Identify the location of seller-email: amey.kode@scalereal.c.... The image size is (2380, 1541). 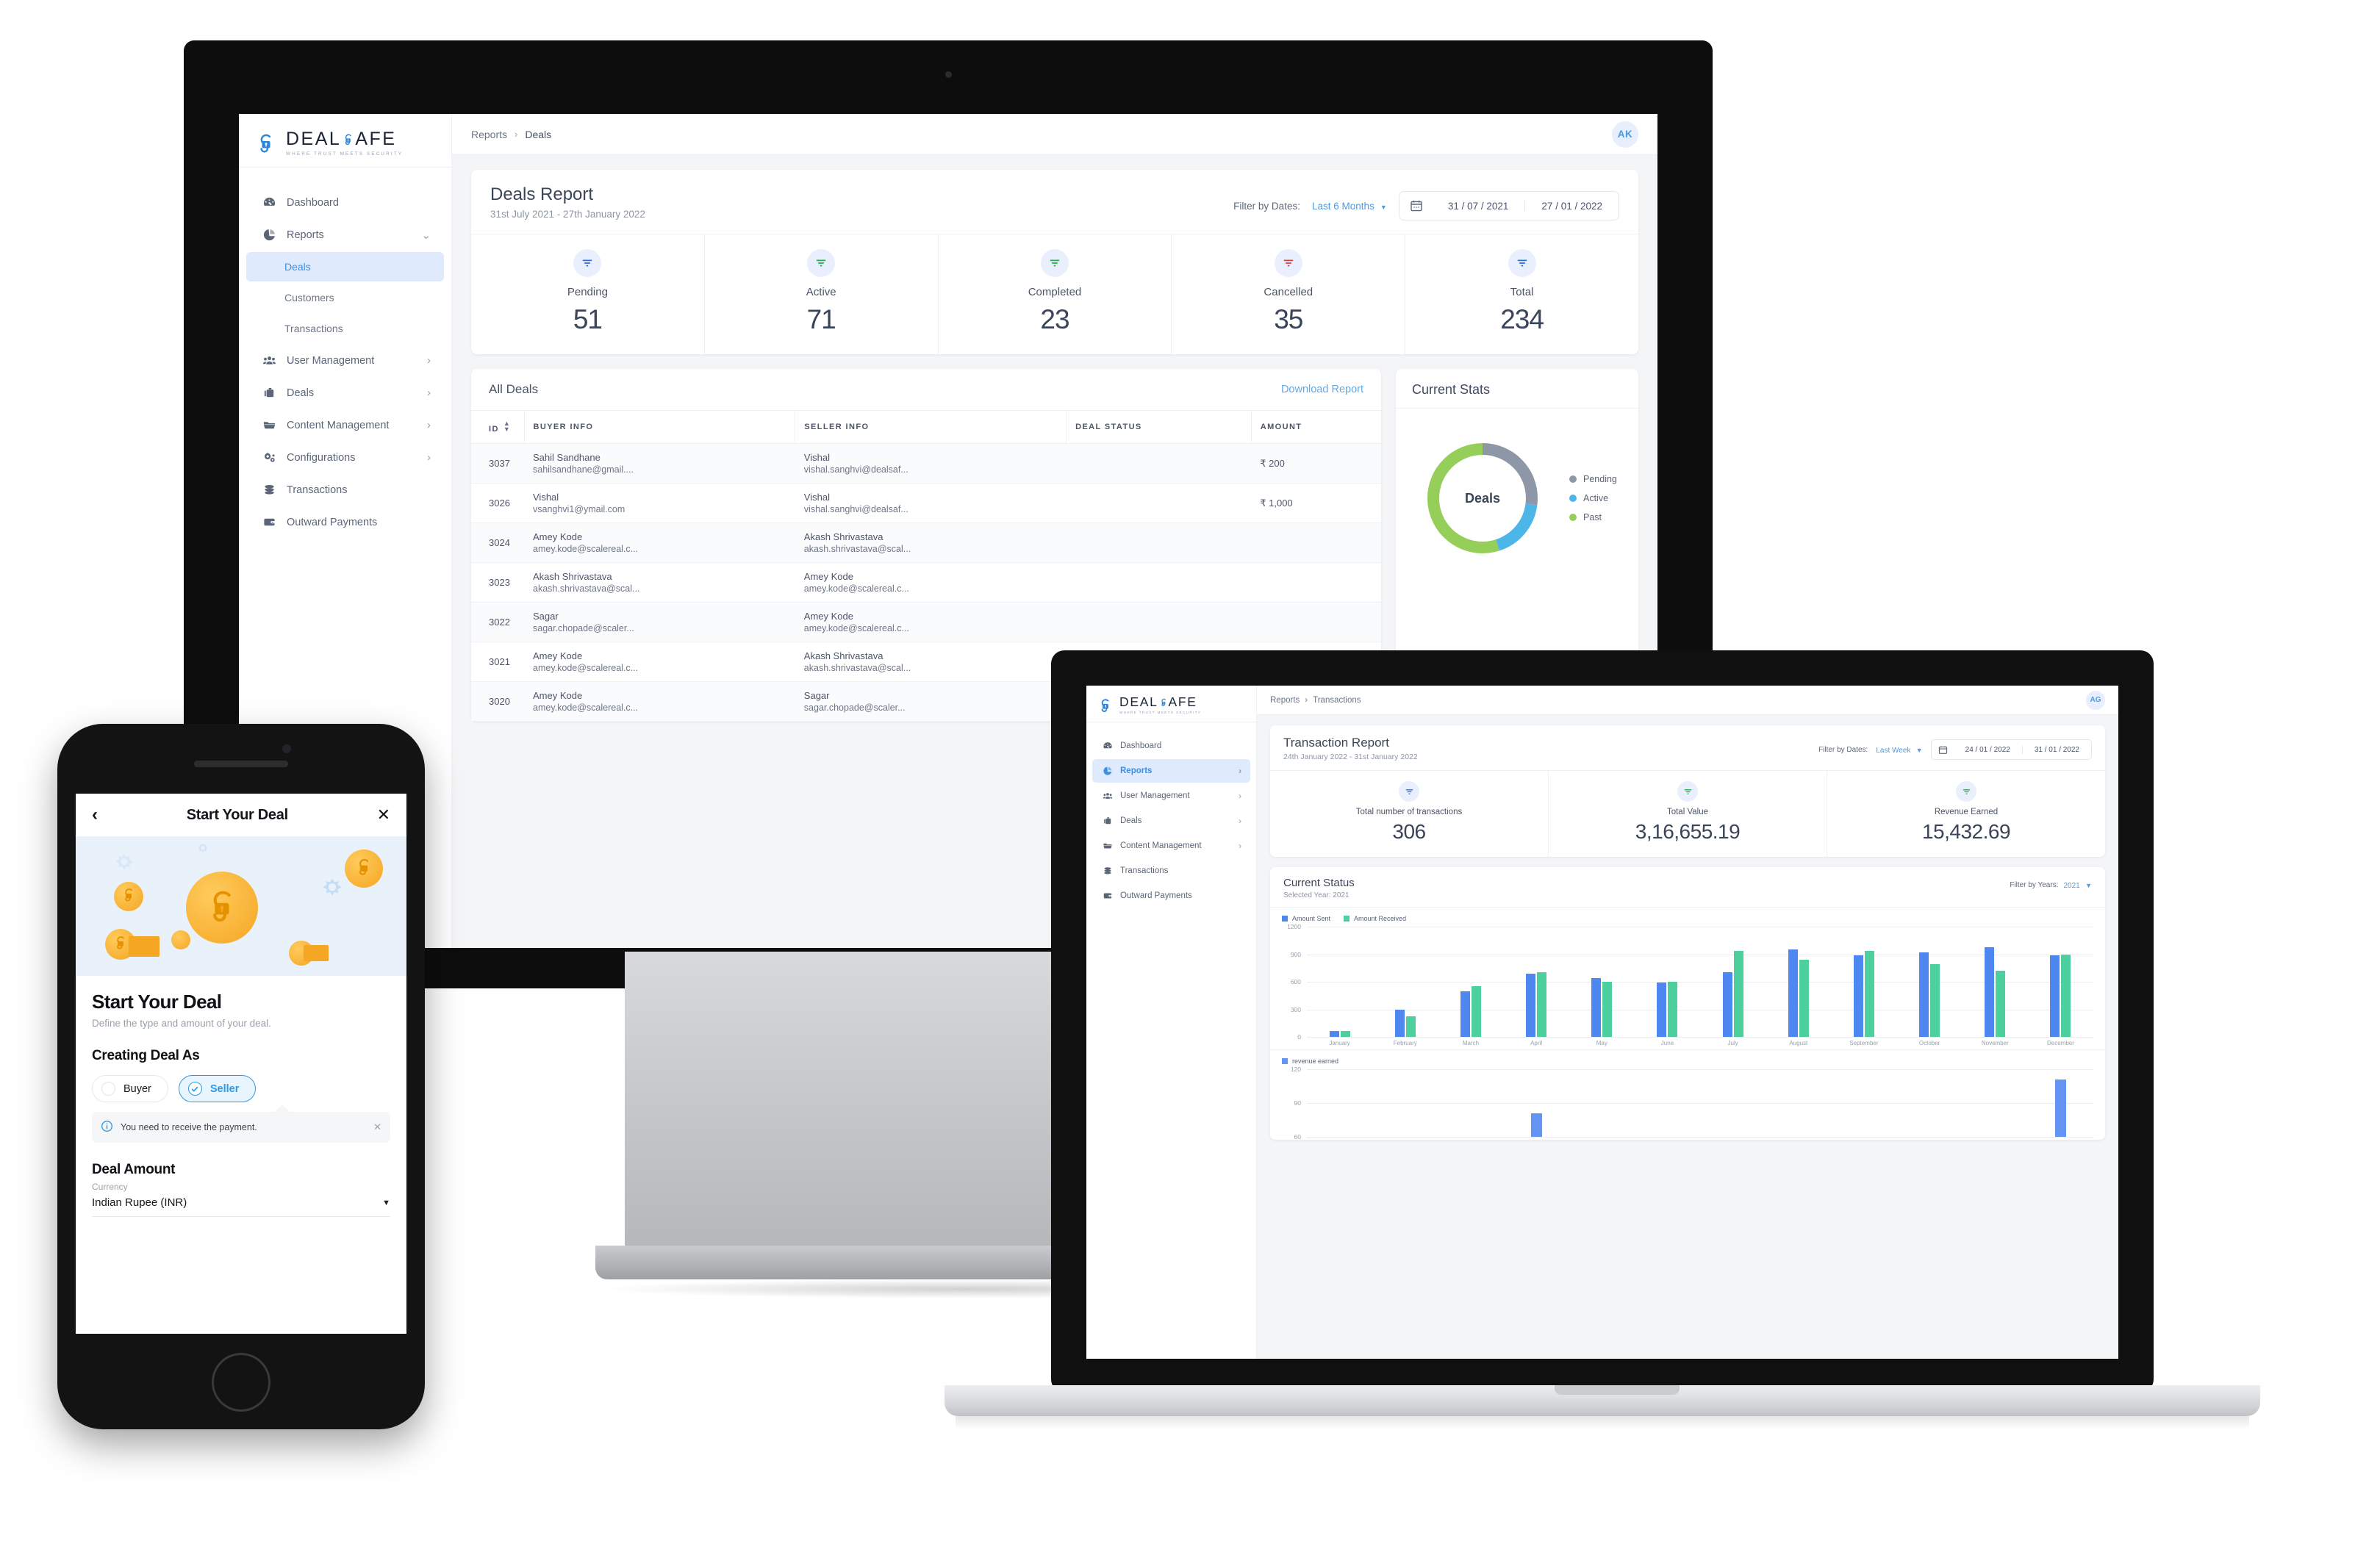
(856, 628).